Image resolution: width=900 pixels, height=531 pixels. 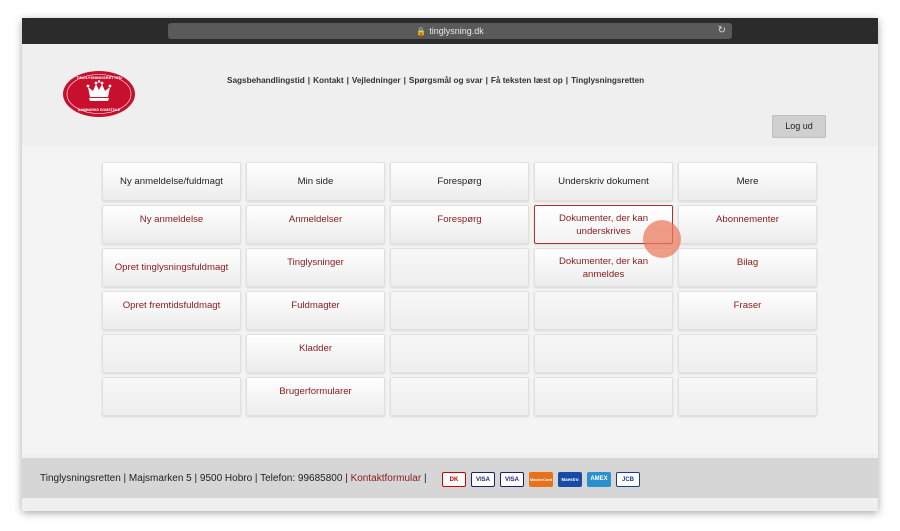 What do you see at coordinates (747, 224) in the screenshot?
I see `menu-item-abonnementer: Abonnementer` at bounding box center [747, 224].